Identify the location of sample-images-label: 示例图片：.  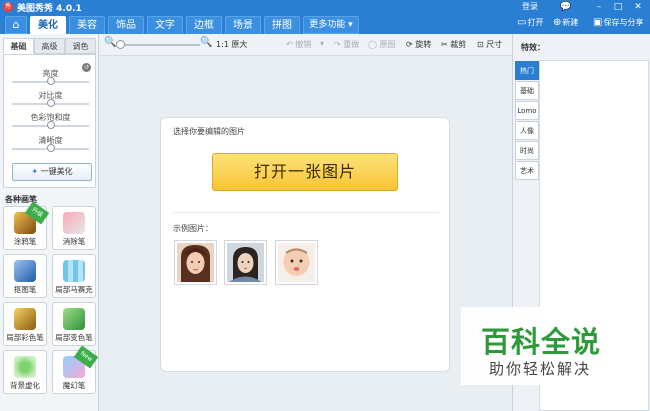
(193, 228).